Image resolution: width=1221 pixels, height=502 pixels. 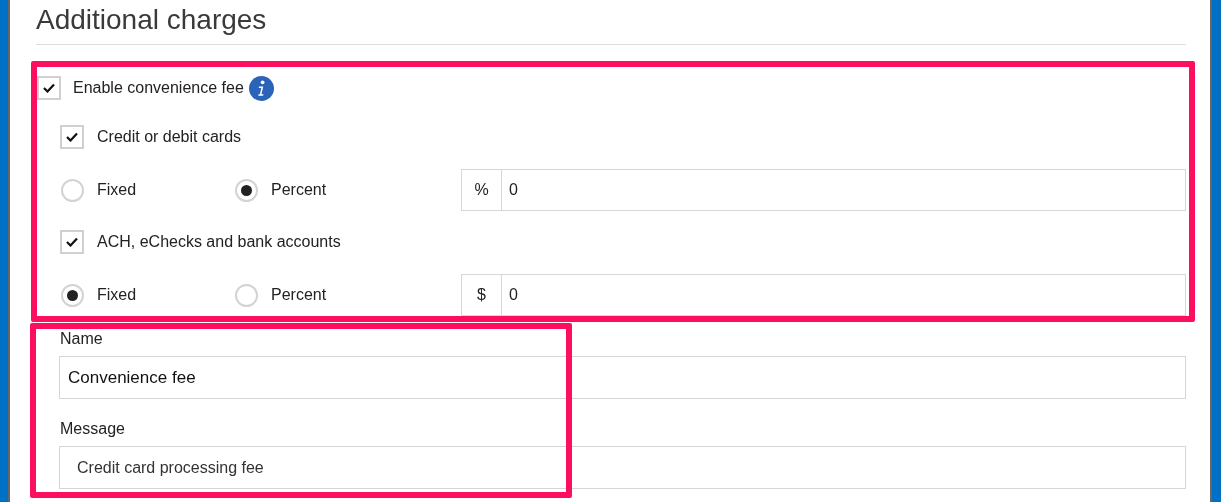 I want to click on checkbox-label: ACH, eChecks and bank accounts, so click(x=219, y=242).